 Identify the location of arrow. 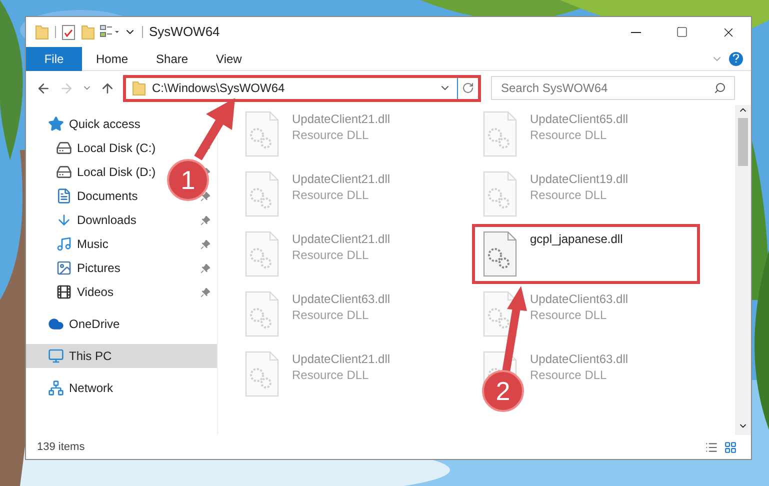
(214, 129).